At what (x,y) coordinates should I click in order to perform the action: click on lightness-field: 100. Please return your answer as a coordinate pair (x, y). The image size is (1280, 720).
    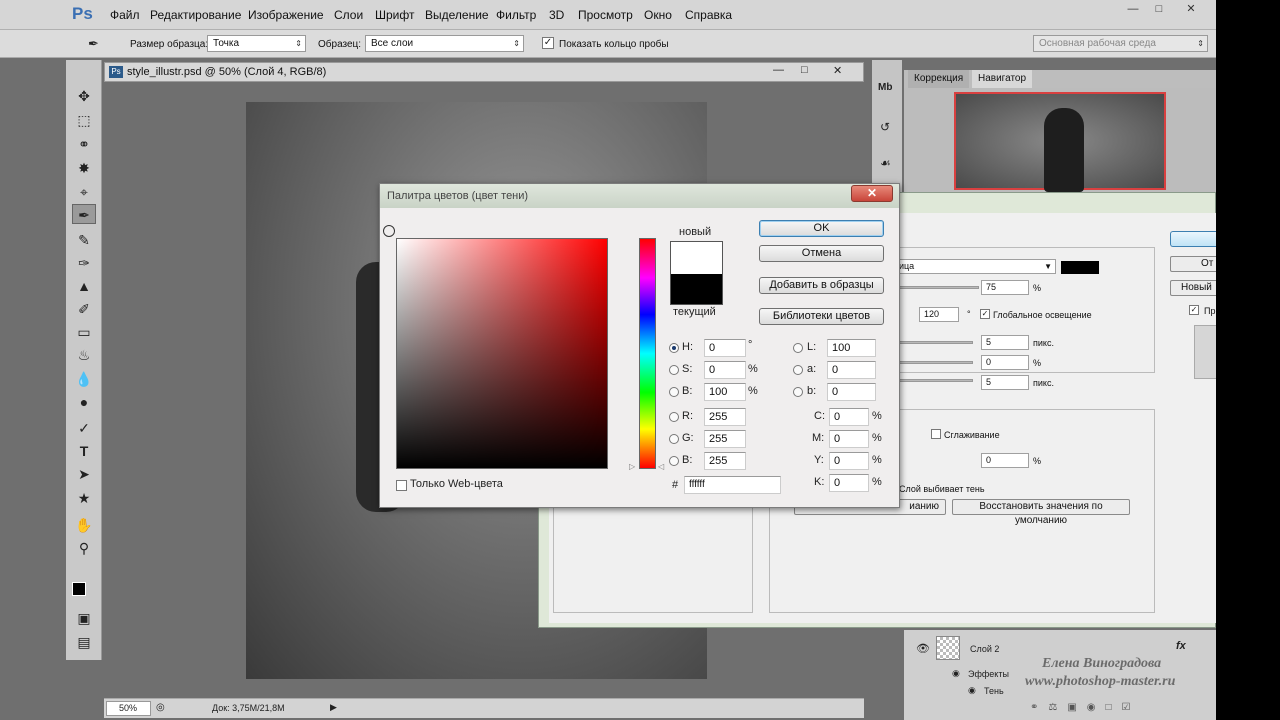
    Looking at the image, I should click on (851, 348).